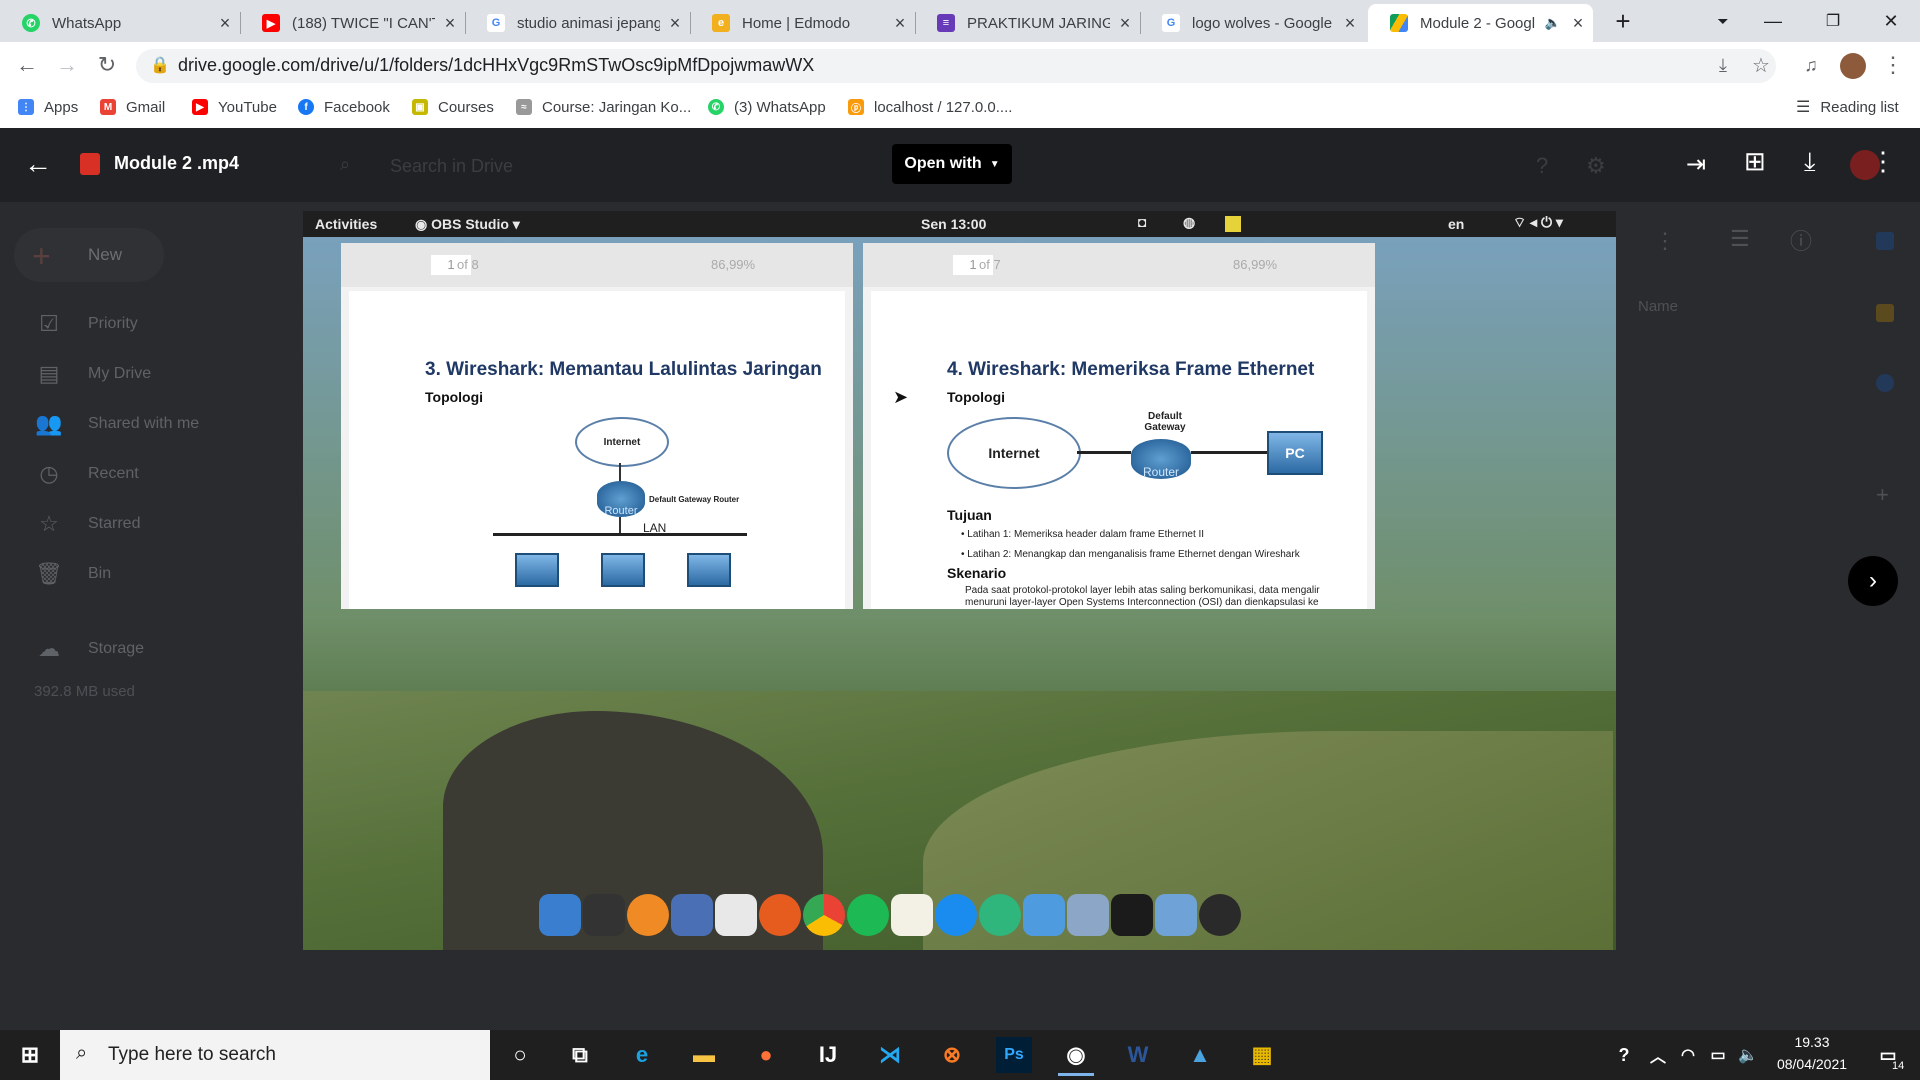  Describe the element at coordinates (1027, 23) in the screenshot. I see `tab-forms: ≡ PRAKTIKUM JARINGA ×` at that location.